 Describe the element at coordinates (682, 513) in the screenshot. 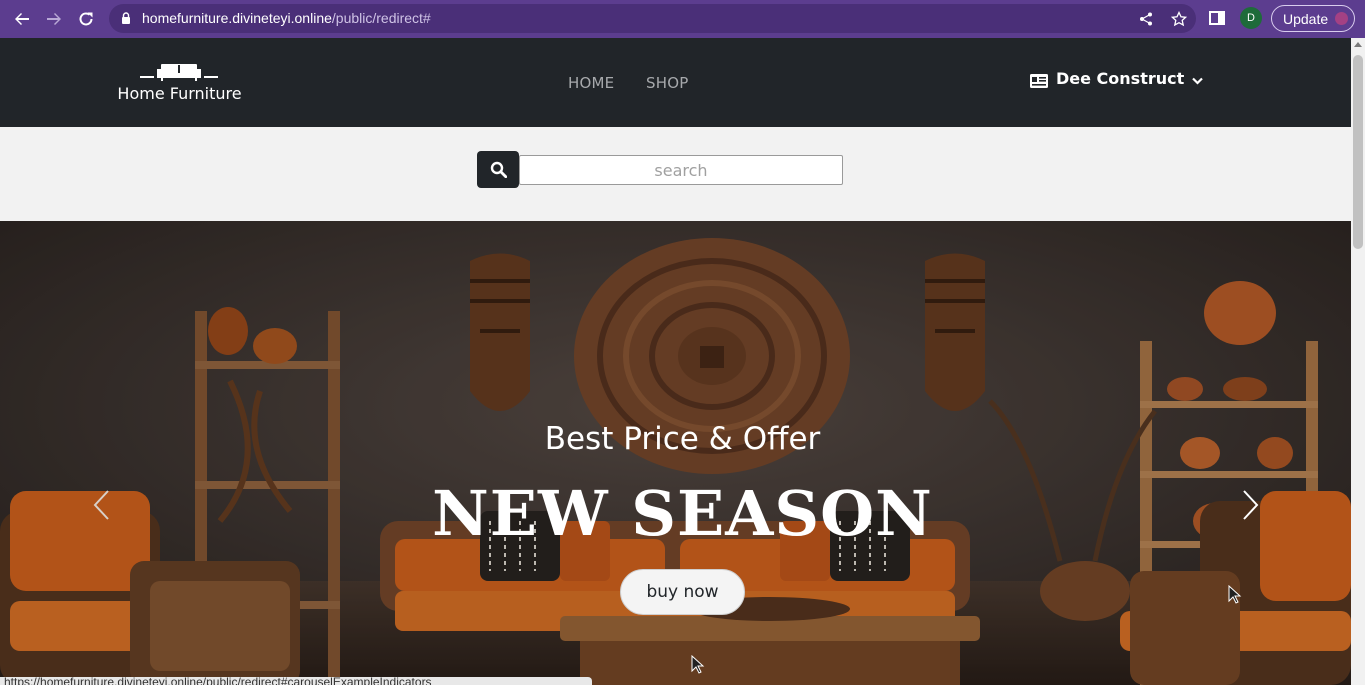

I see `hero-title: NEW SEASON` at that location.